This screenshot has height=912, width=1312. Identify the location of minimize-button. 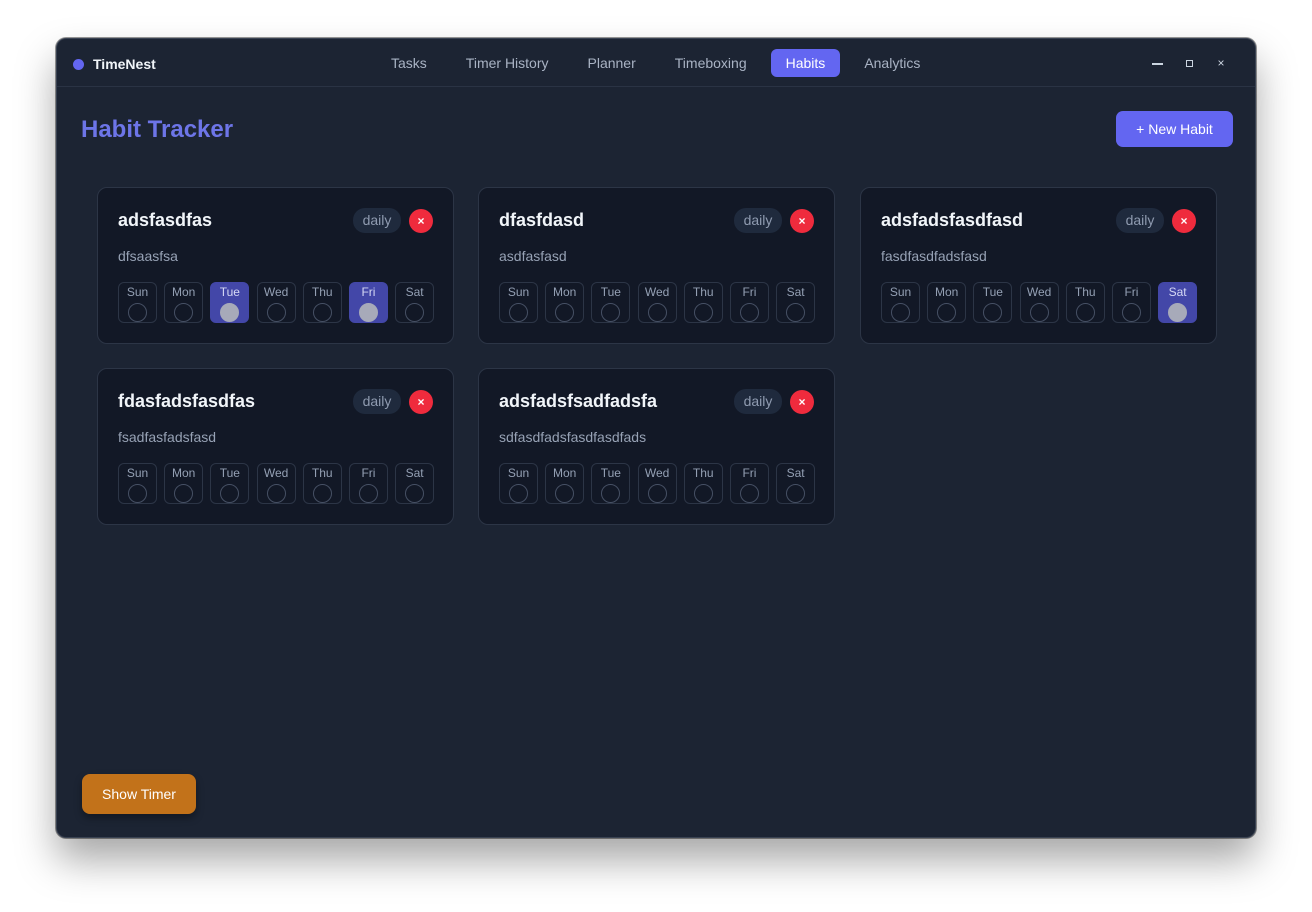
(1157, 63).